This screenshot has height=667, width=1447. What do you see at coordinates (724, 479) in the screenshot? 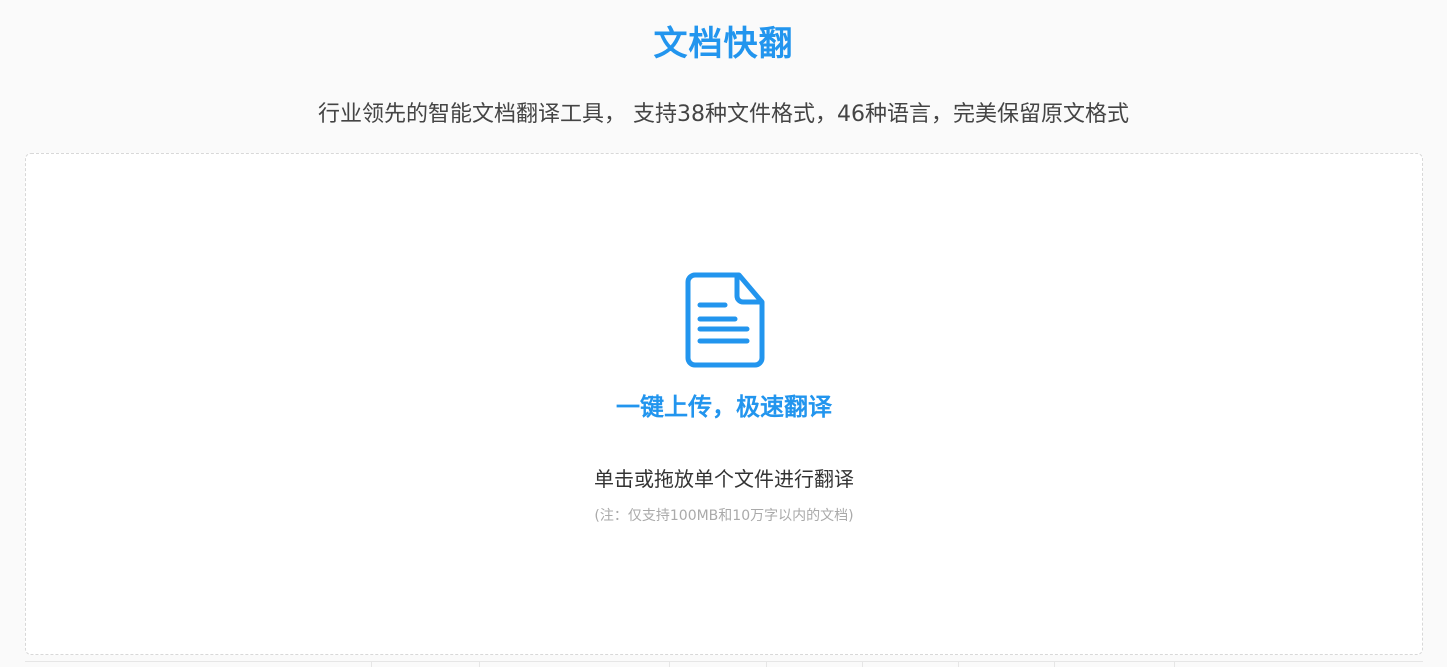
I see `upload-hint: 单击或拖放单个文件进行翻译` at bounding box center [724, 479].